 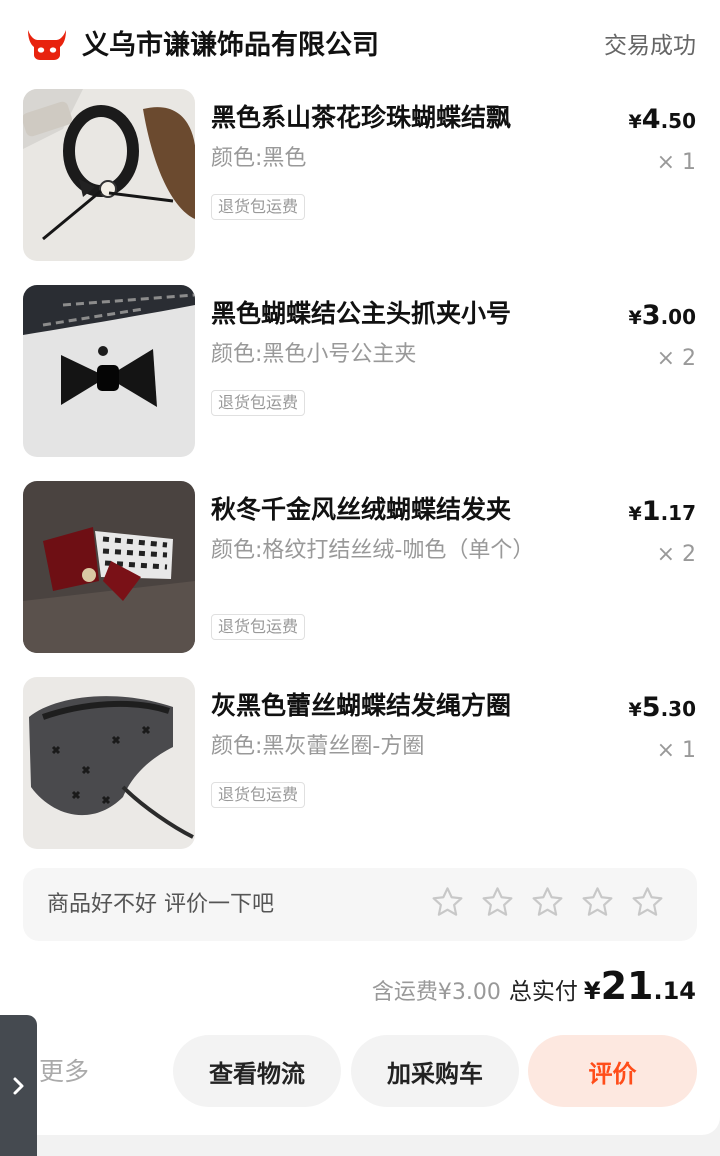 I want to click on tmall-cat-icon, so click(x=47, y=44).